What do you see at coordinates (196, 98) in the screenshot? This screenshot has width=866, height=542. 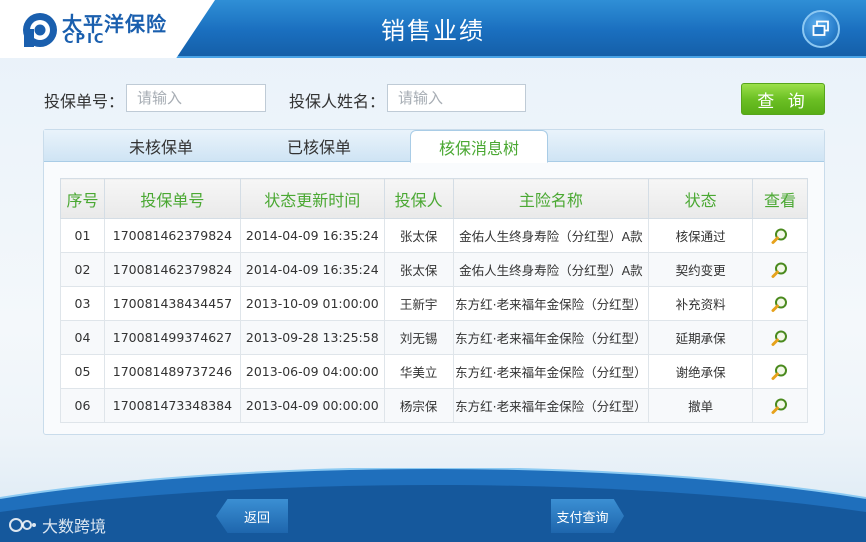 I see `policy-number-input` at bounding box center [196, 98].